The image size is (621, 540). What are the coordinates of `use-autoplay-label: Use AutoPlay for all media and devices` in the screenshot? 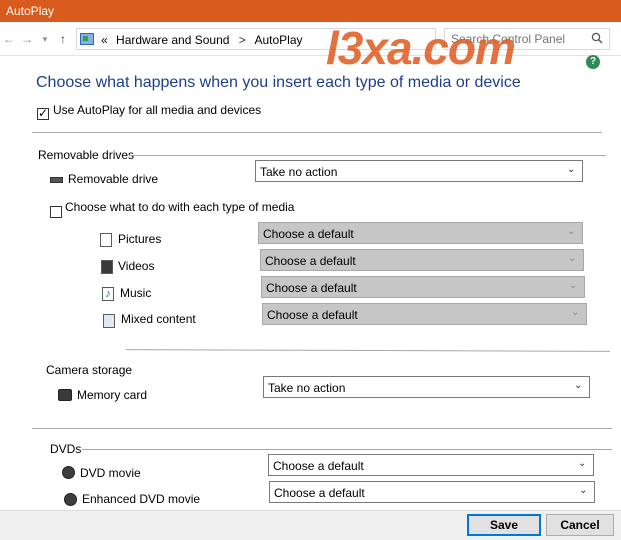 It's located at (157, 110).